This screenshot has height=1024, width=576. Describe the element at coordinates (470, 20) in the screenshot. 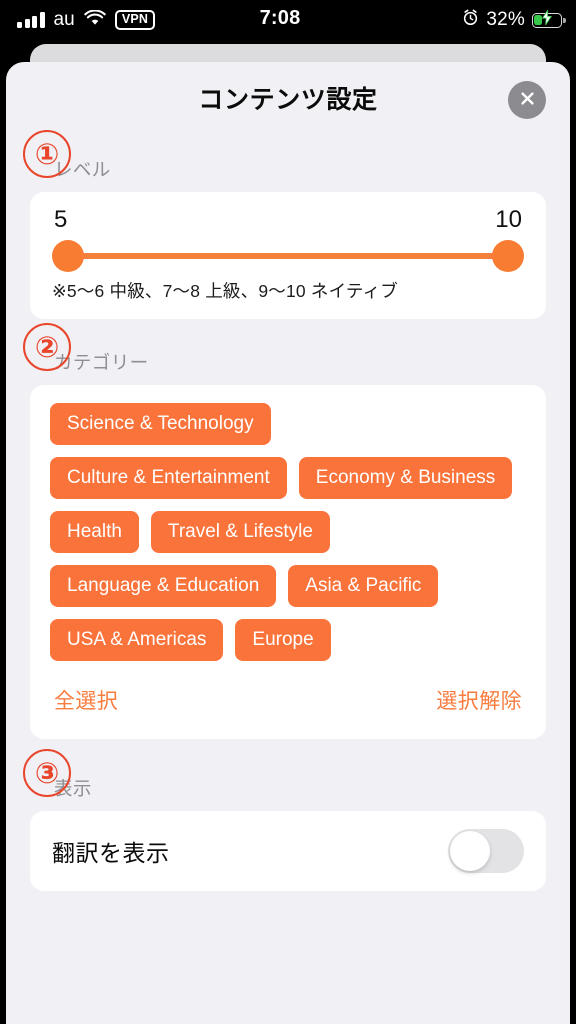

I see `alarm-clock-icon` at that location.